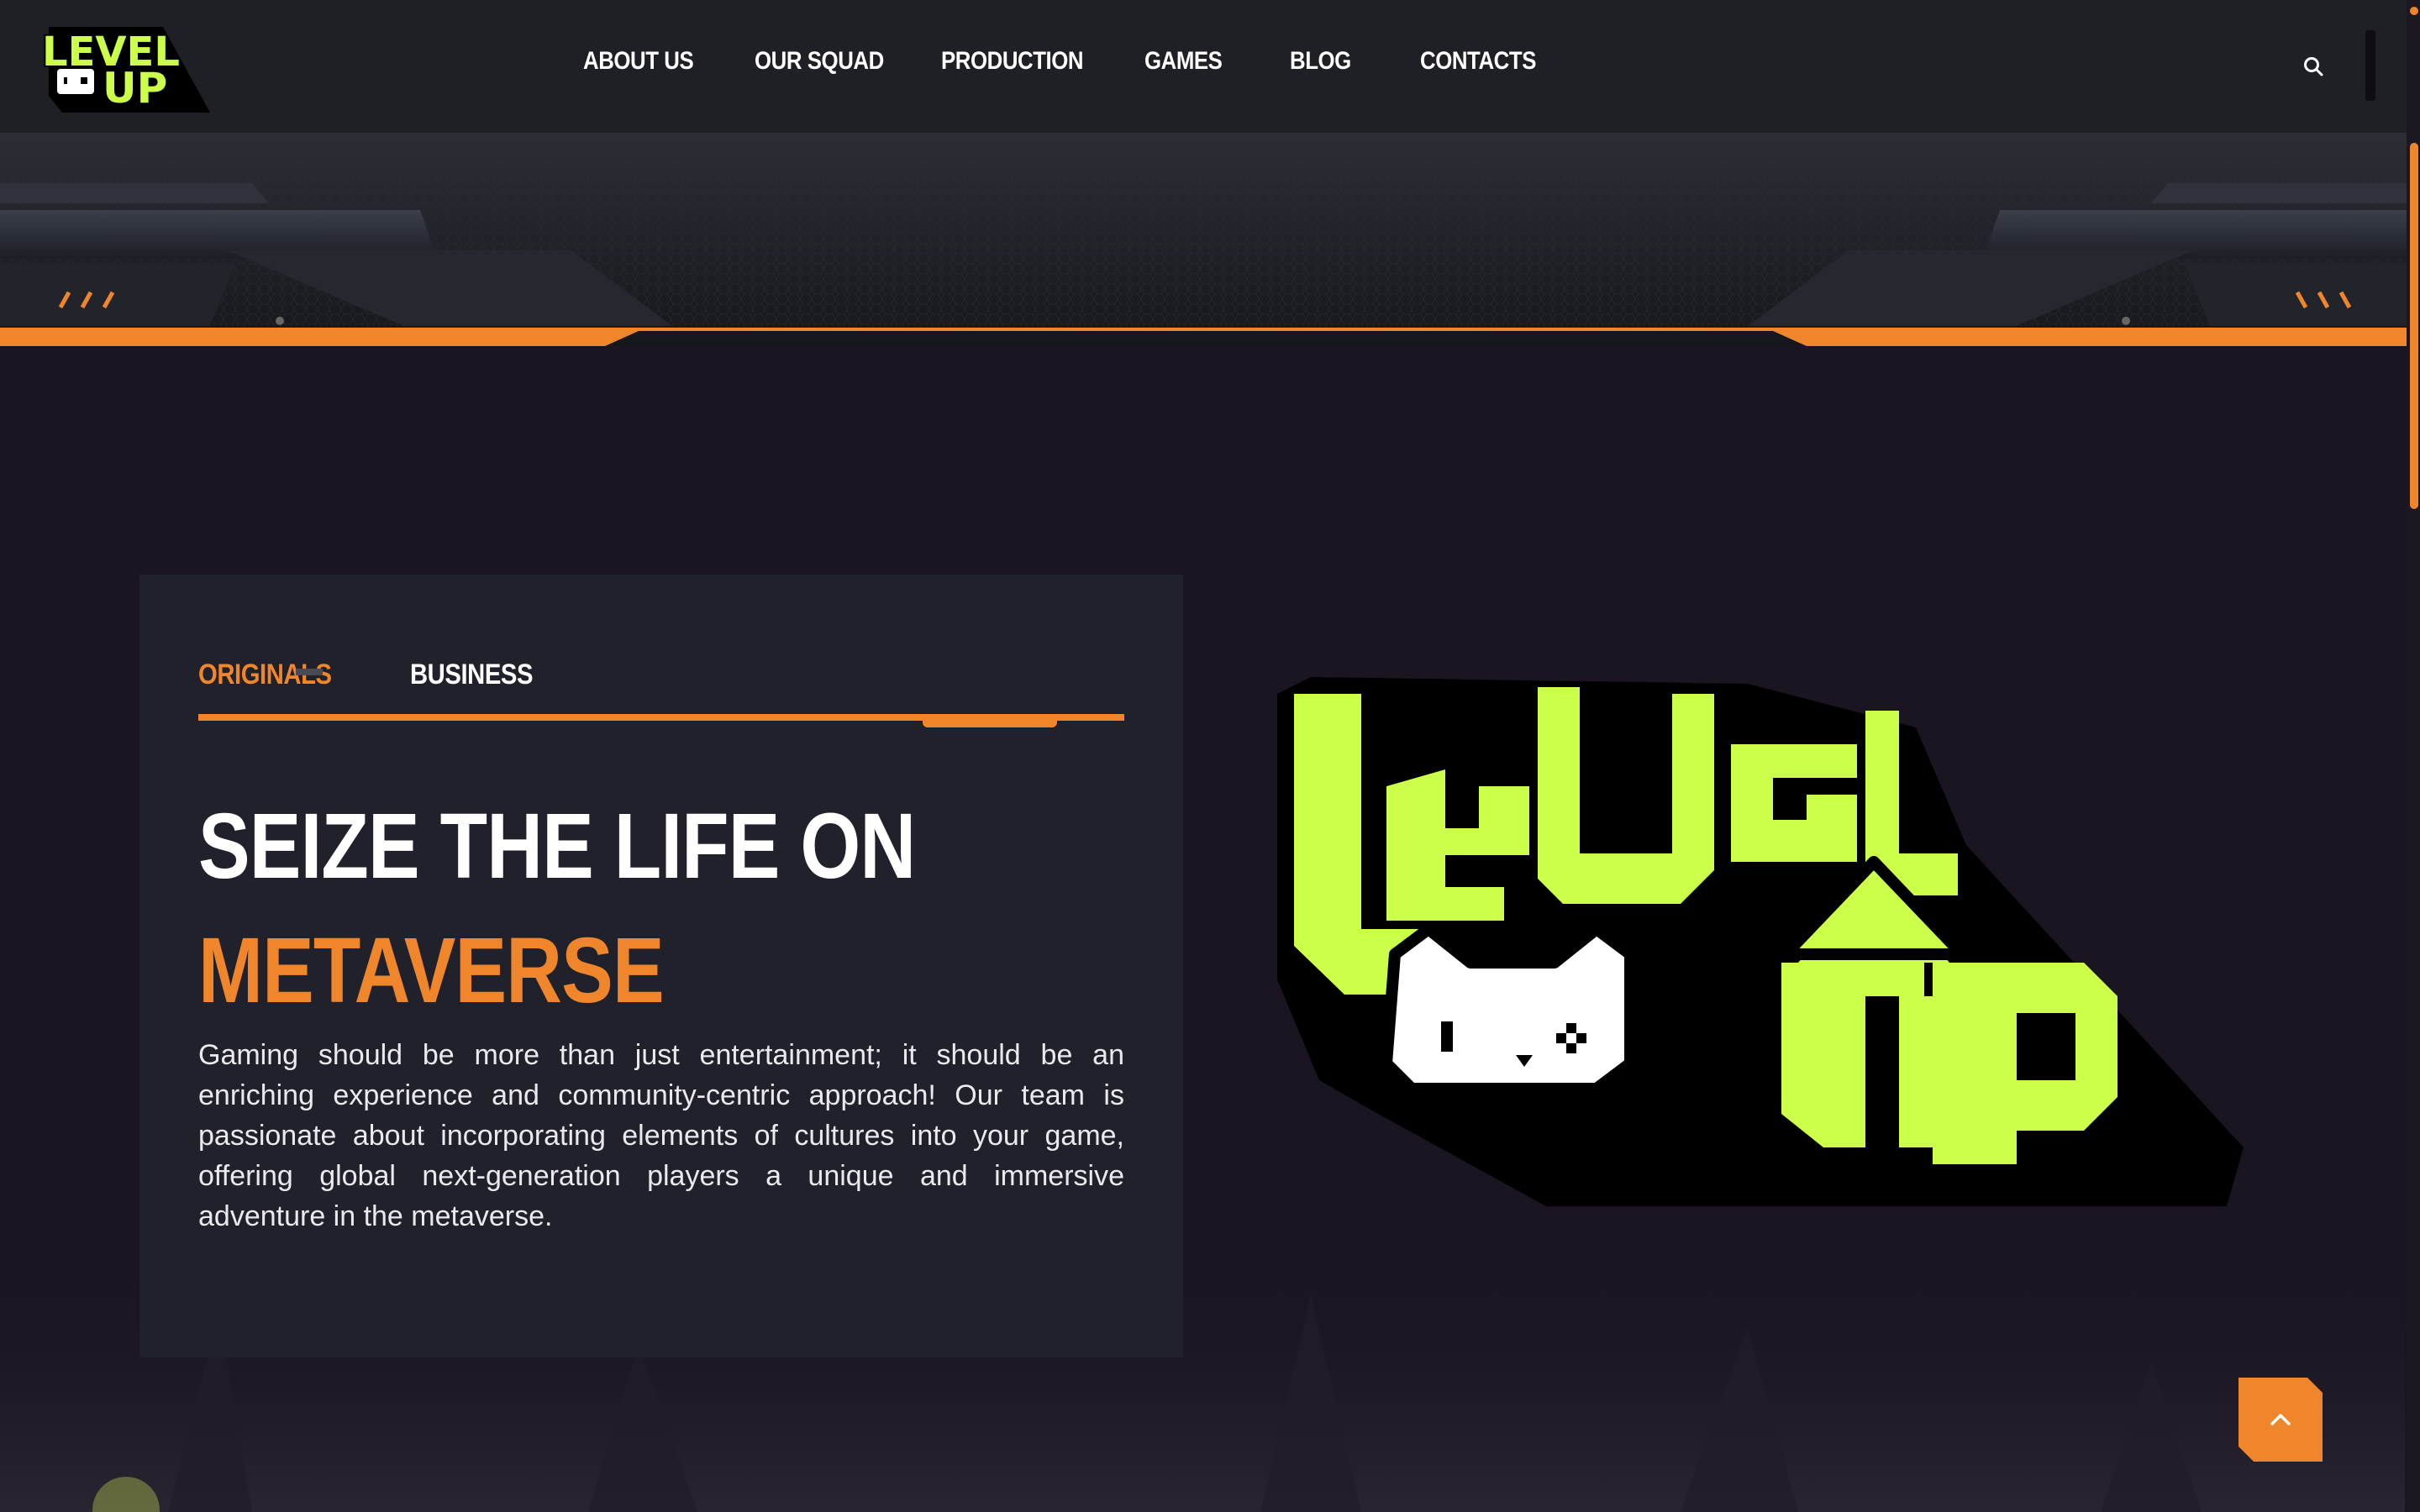  Describe the element at coordinates (1210, 239) in the screenshot. I see `header-banner` at that location.